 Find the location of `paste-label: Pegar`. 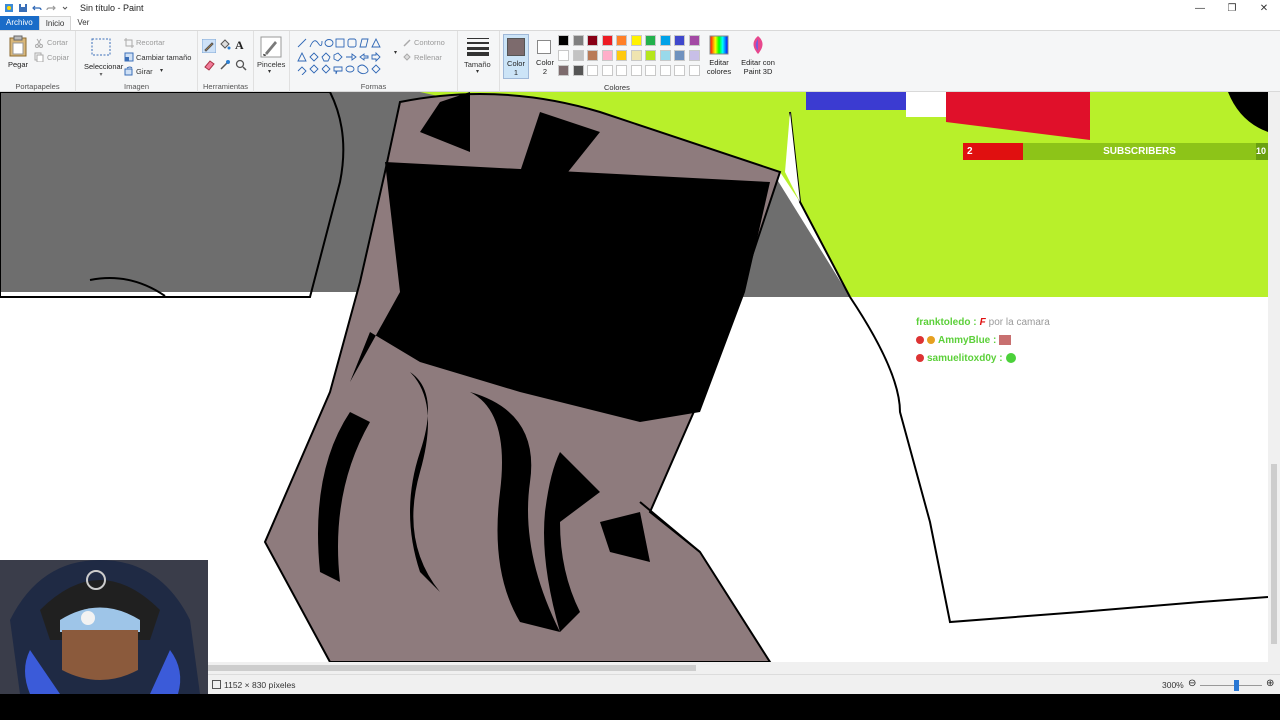

paste-label: Pegar is located at coordinates (17, 64).